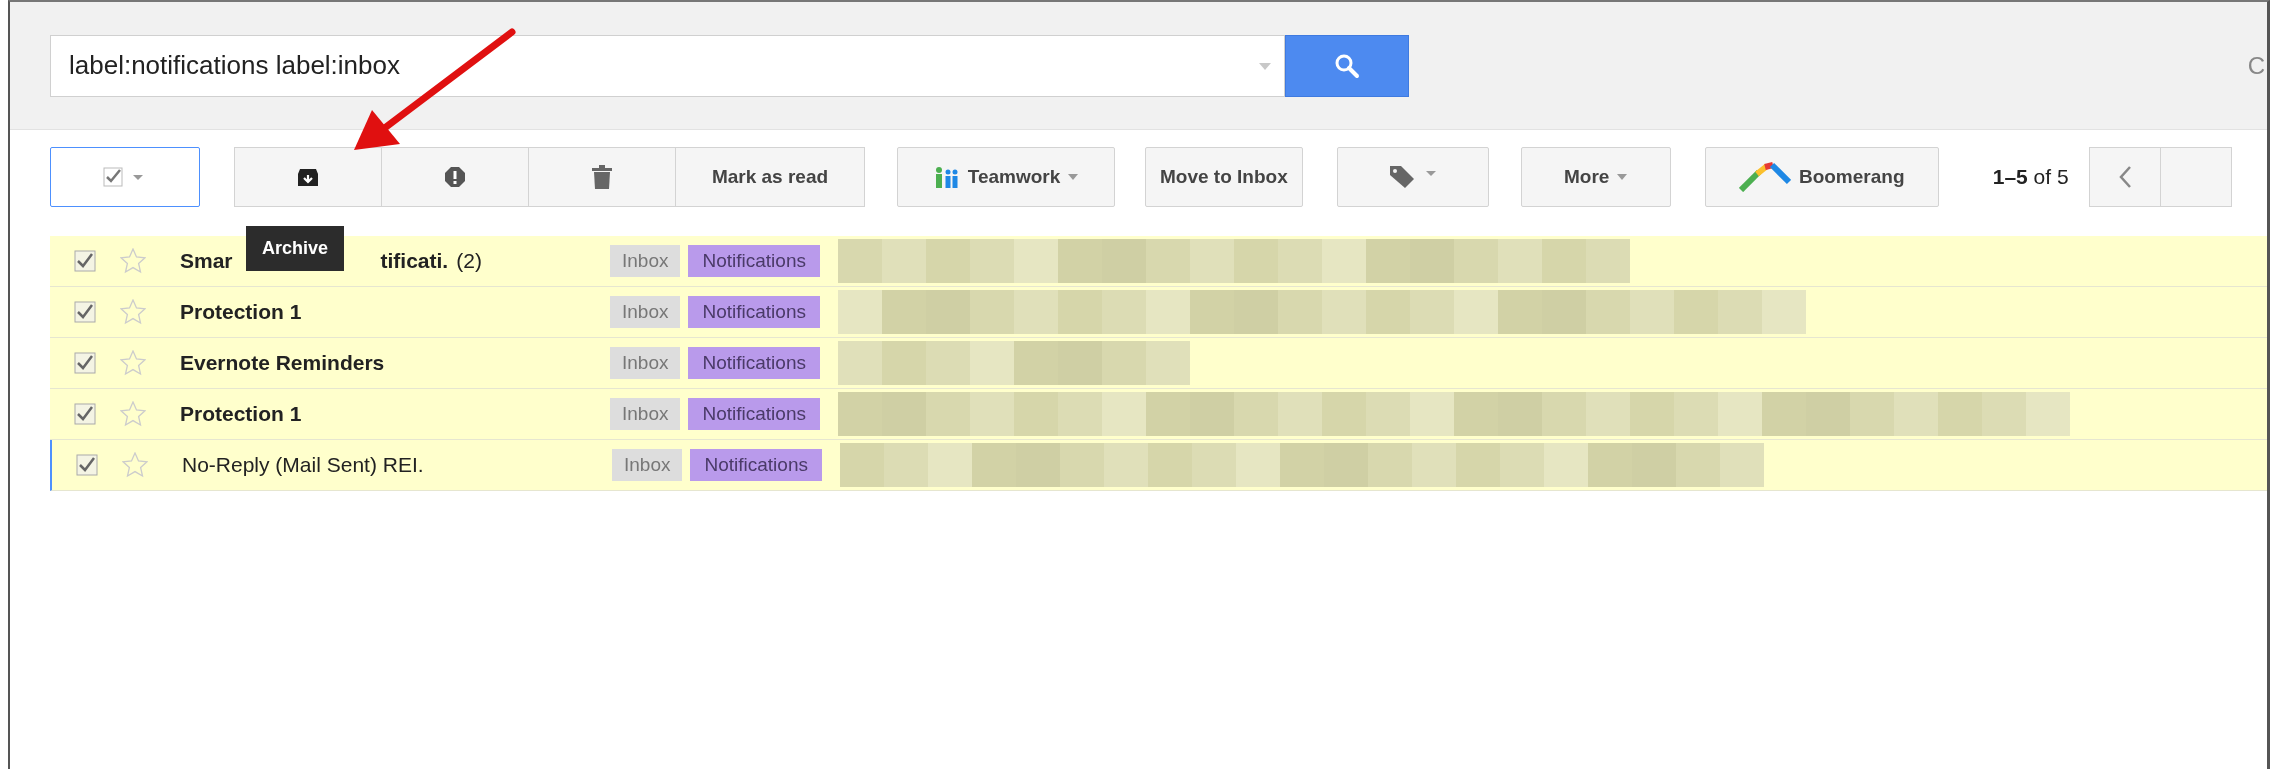 Image resolution: width=2283 pixels, height=769 pixels. Describe the element at coordinates (125, 177) in the screenshot. I see `select-all-button` at that location.